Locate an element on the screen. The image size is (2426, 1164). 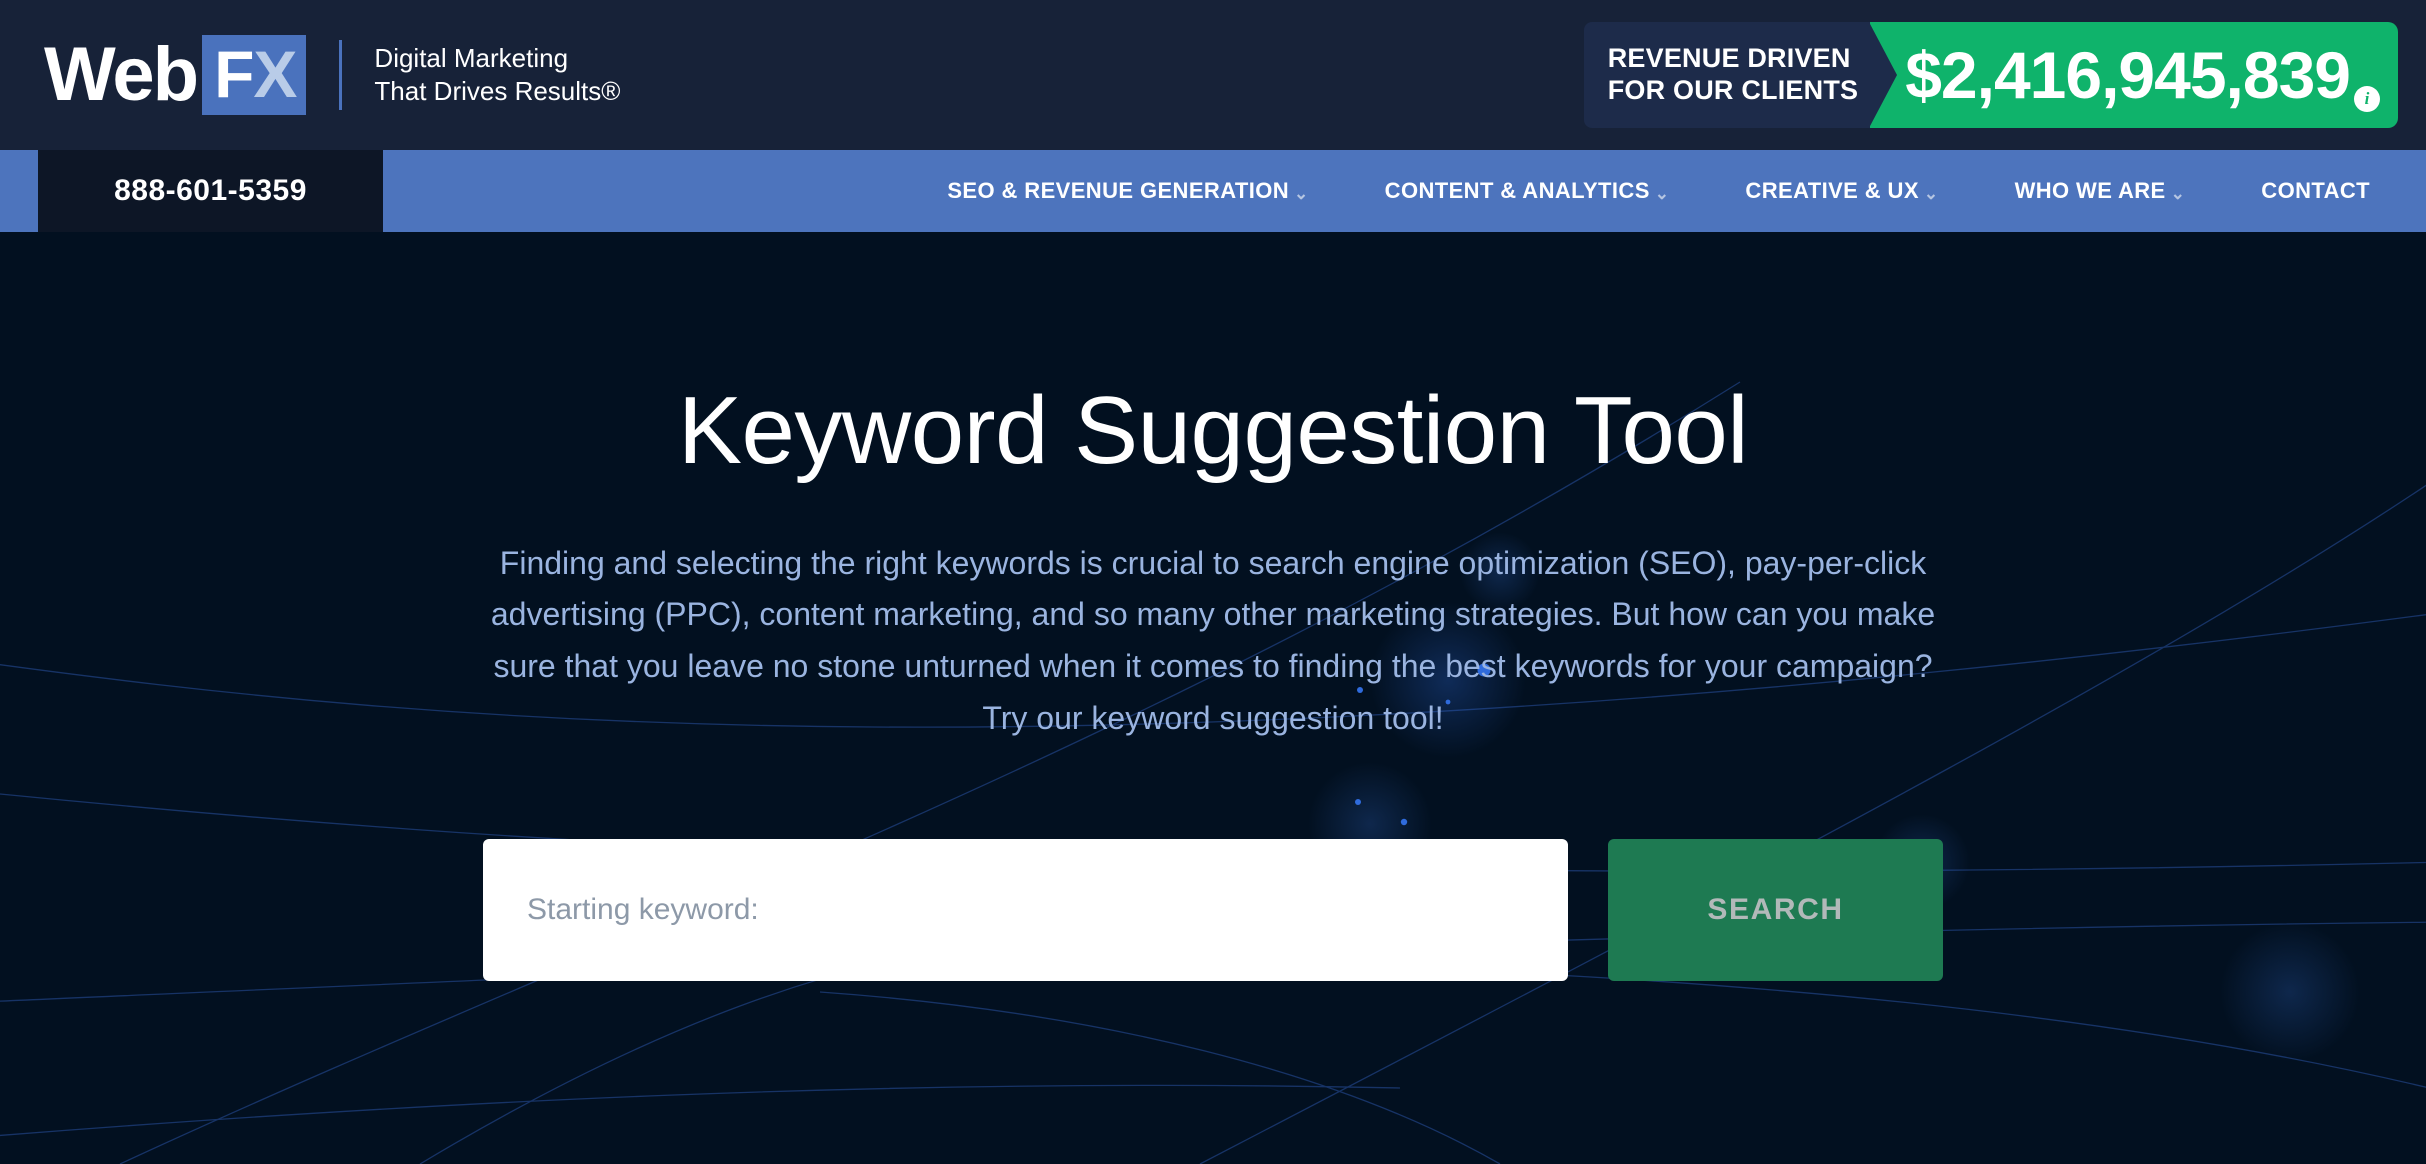
revenue-amount-box: $2,416,945,839 i is located at coordinates (2133, 75).